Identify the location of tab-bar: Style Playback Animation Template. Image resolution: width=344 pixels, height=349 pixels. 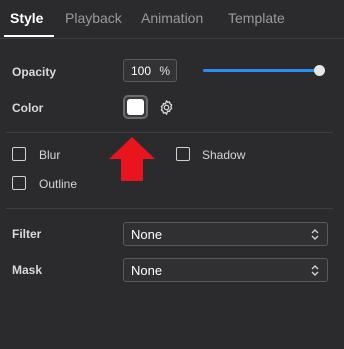
(172, 19).